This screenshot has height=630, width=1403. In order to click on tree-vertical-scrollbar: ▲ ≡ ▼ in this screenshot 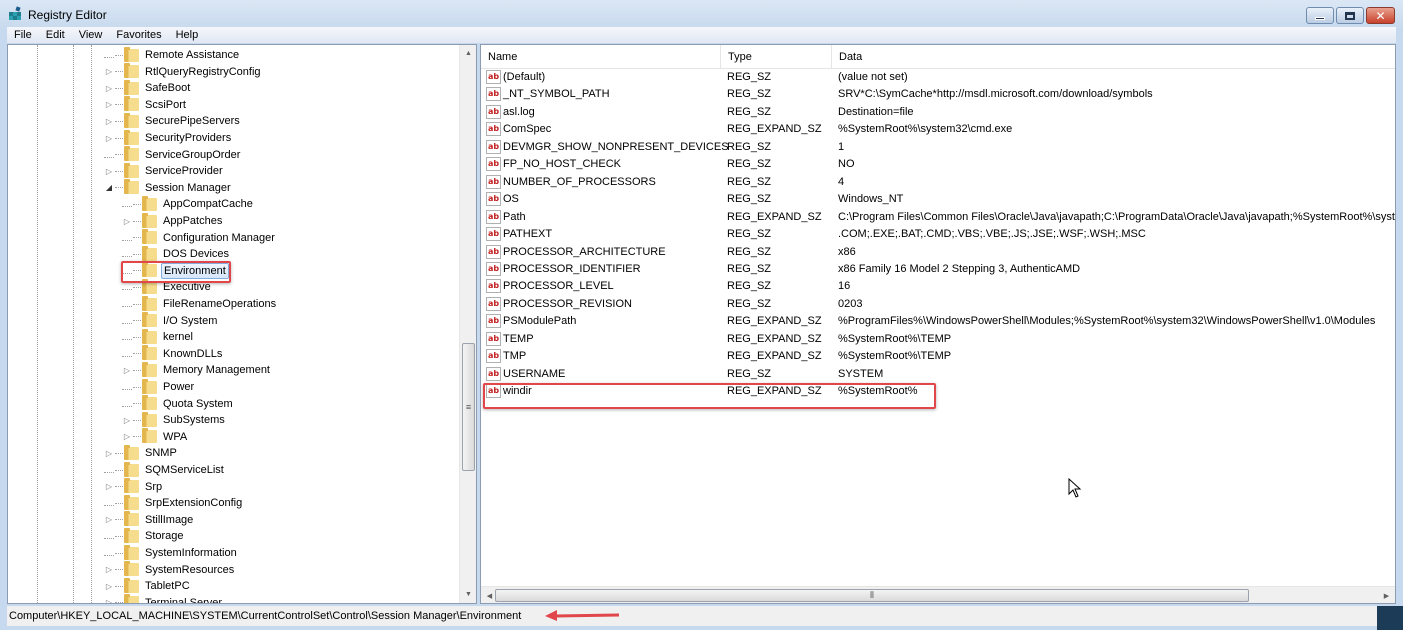, I will do `click(467, 324)`.